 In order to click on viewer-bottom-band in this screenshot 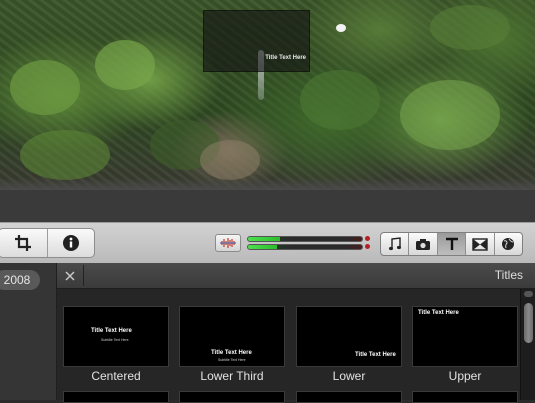, I will do `click(267, 184)`.